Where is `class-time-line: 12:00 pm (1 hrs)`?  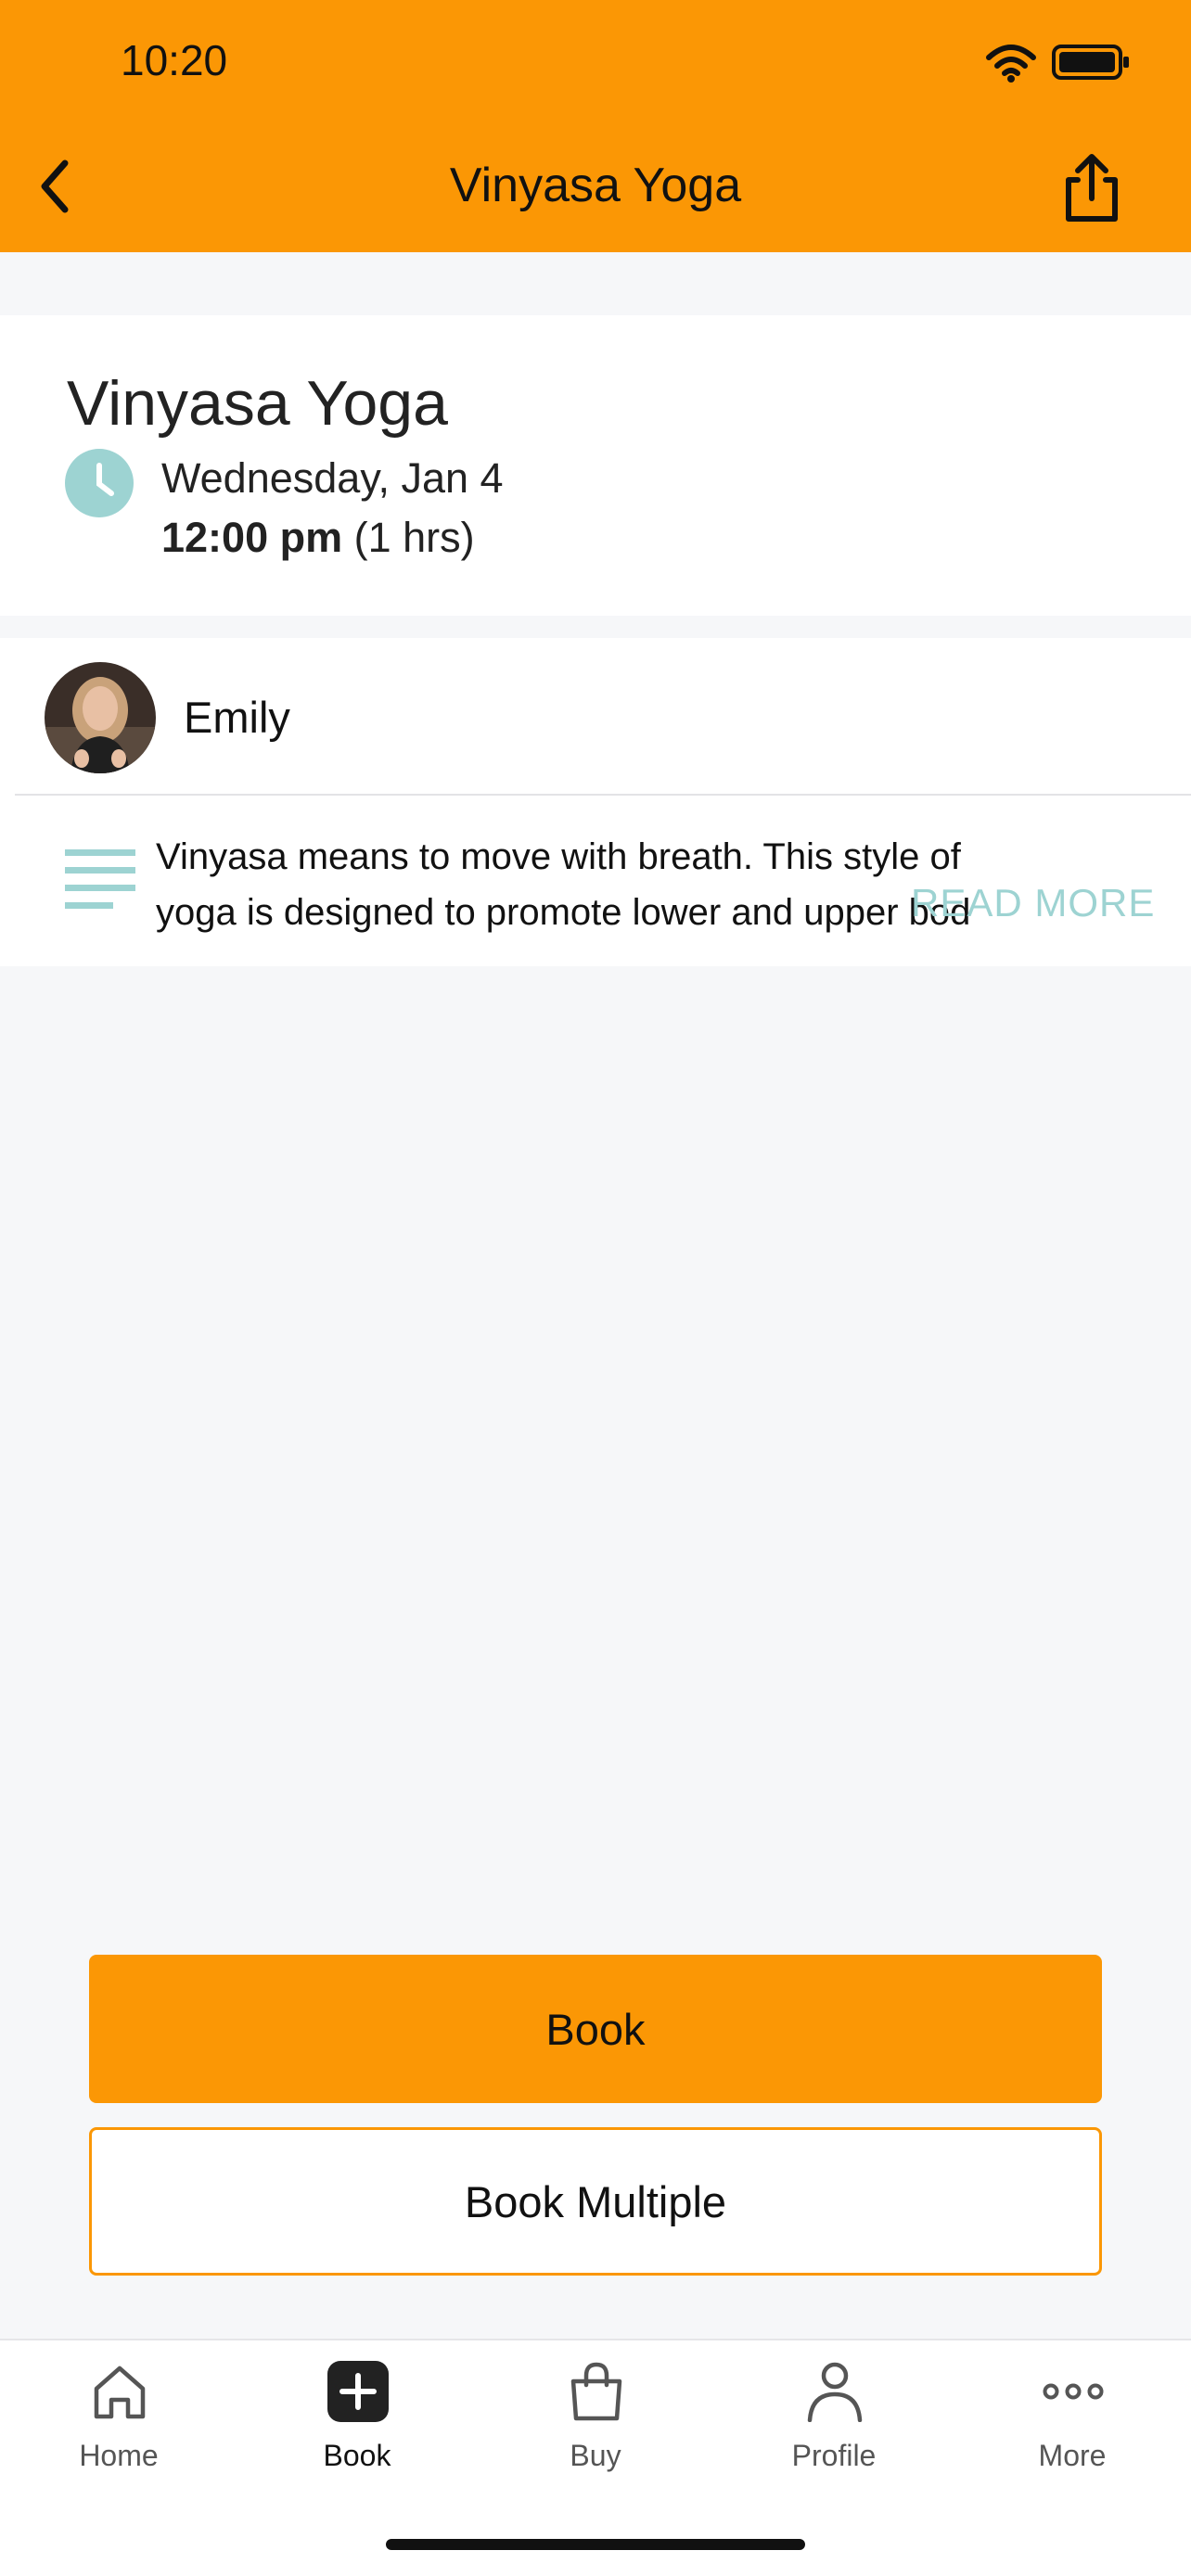 class-time-line: 12:00 pm (1 hrs) is located at coordinates (318, 538).